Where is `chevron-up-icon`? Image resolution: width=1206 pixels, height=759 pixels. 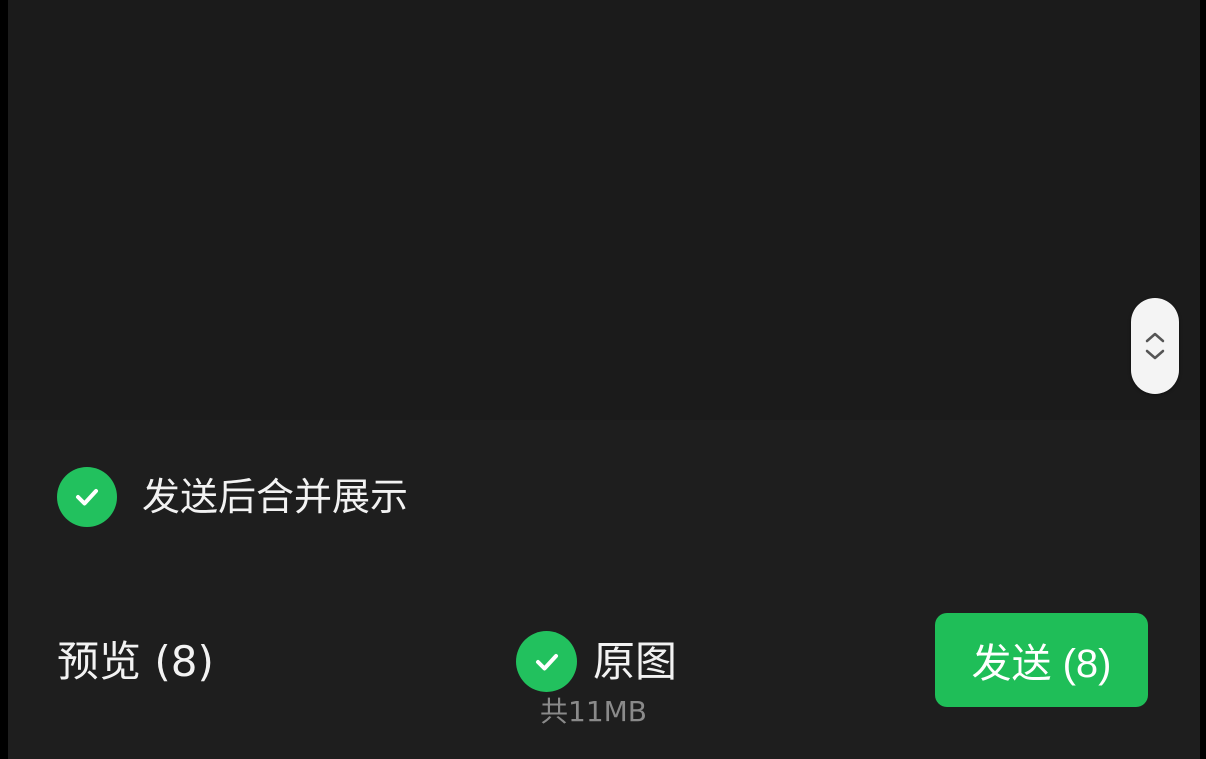 chevron-up-icon is located at coordinates (1155, 337).